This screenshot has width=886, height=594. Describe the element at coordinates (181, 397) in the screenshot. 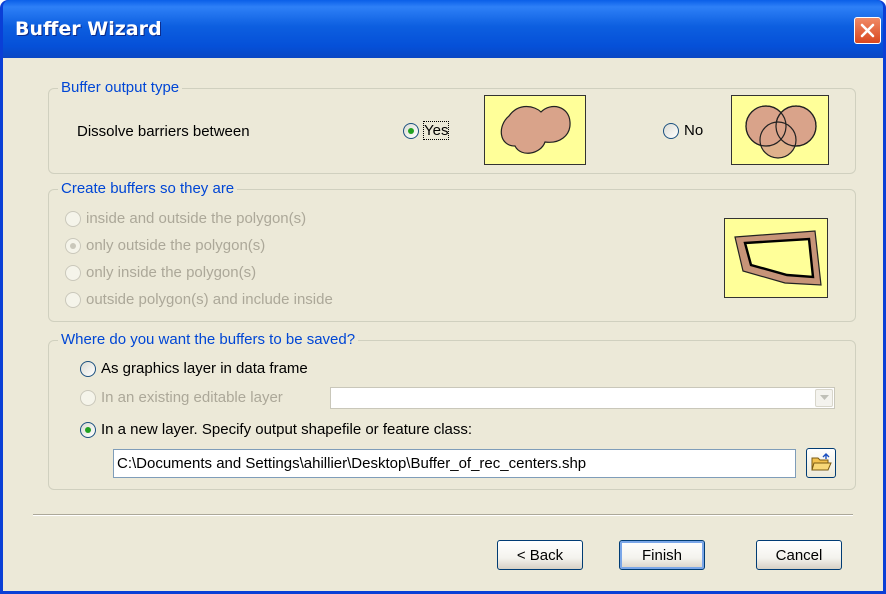

I see `existing-layer-radio: In an existing editable layer` at that location.